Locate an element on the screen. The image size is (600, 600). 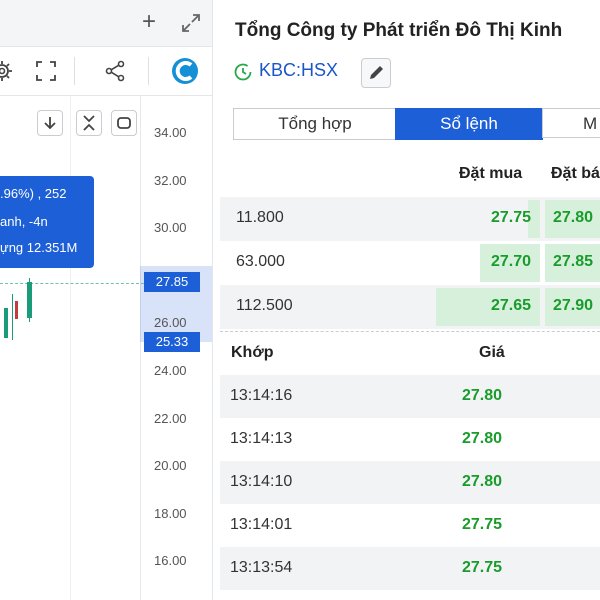
grid-line is located at coordinates (70, 348).